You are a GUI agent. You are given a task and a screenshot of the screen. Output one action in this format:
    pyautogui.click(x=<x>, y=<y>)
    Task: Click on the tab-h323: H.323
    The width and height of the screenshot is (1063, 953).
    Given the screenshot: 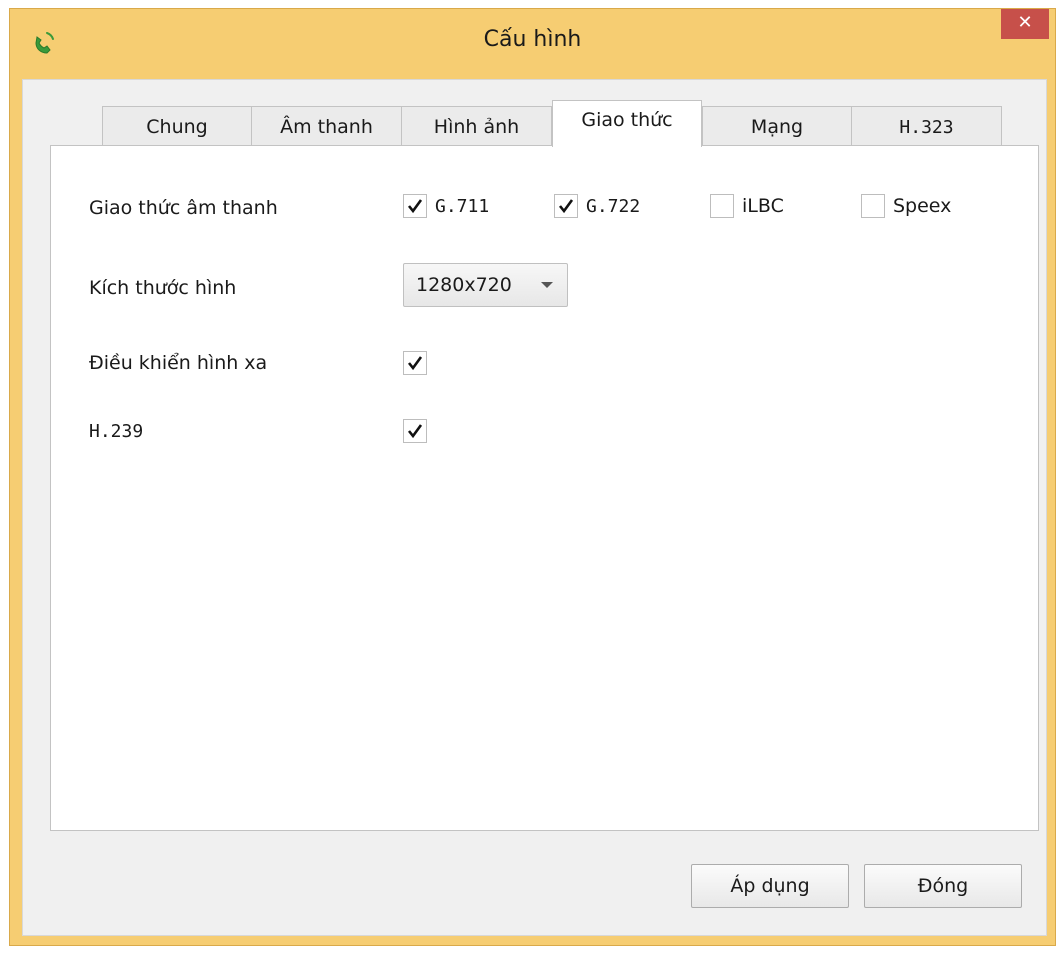 What is the action you would take?
    pyautogui.click(x=926, y=126)
    